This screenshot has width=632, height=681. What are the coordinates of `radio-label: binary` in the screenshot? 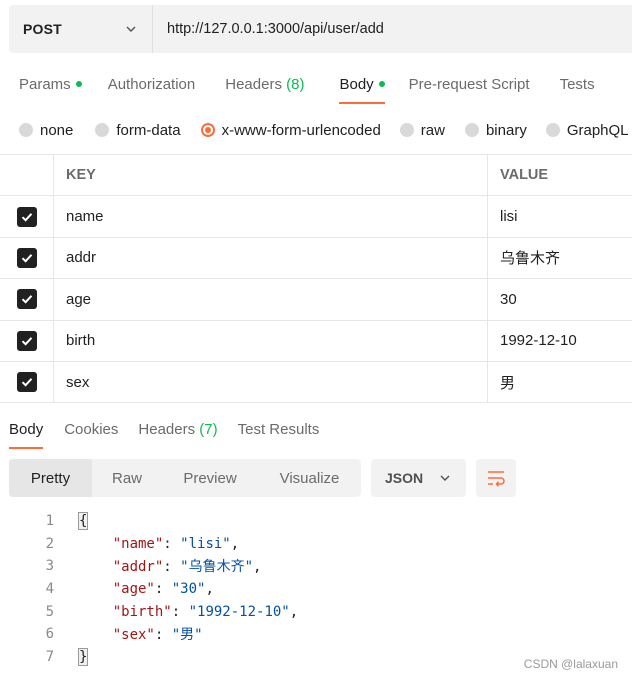 It's located at (506, 130).